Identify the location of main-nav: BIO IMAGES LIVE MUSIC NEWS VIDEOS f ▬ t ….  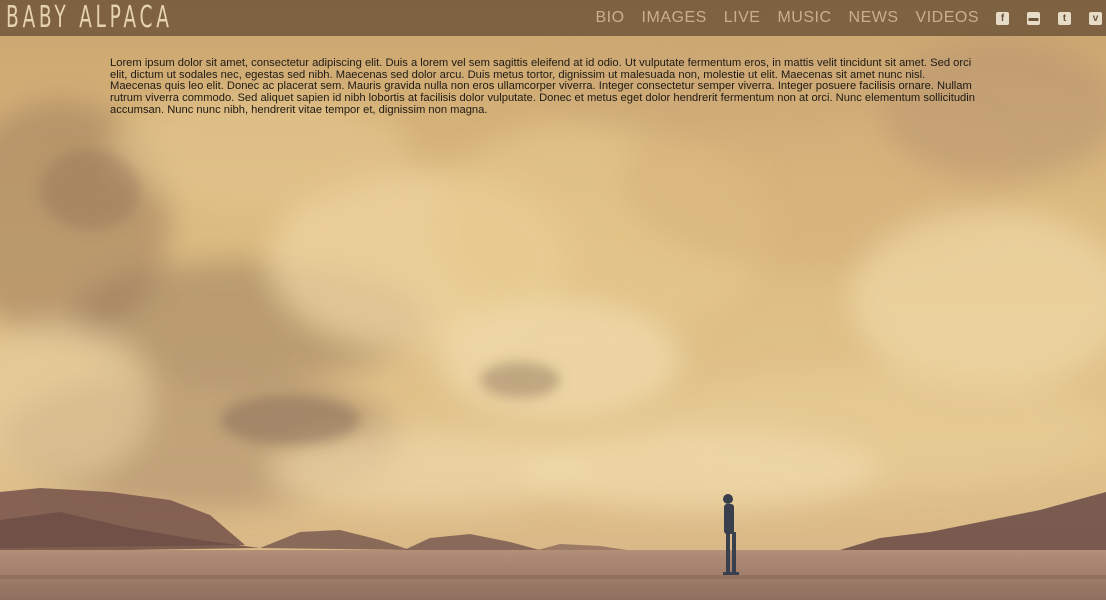
(850, 18).